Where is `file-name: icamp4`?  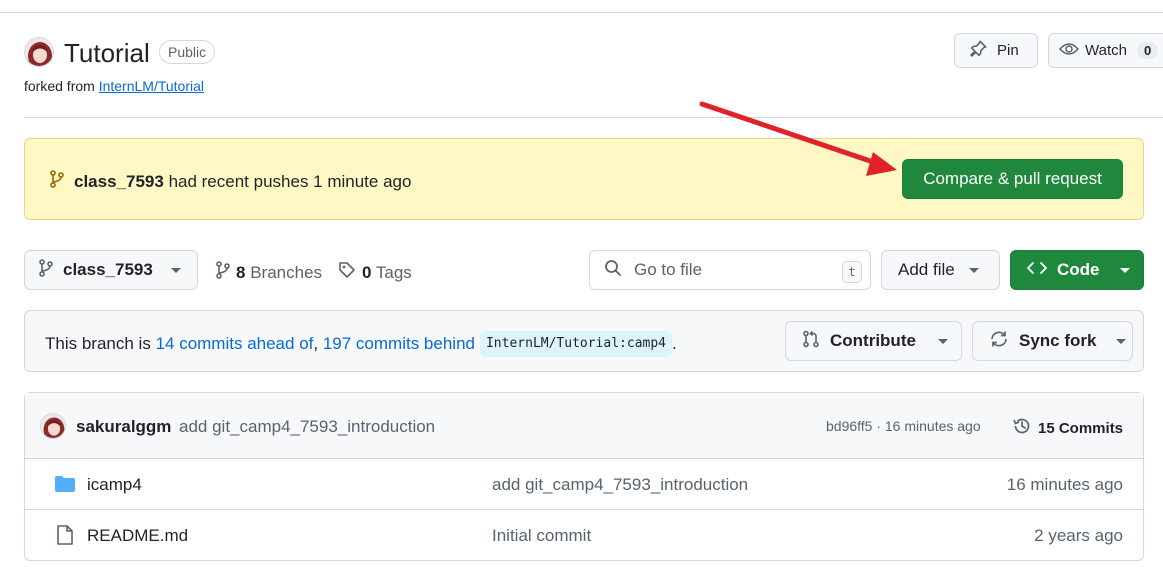 file-name: icamp4 is located at coordinates (114, 485).